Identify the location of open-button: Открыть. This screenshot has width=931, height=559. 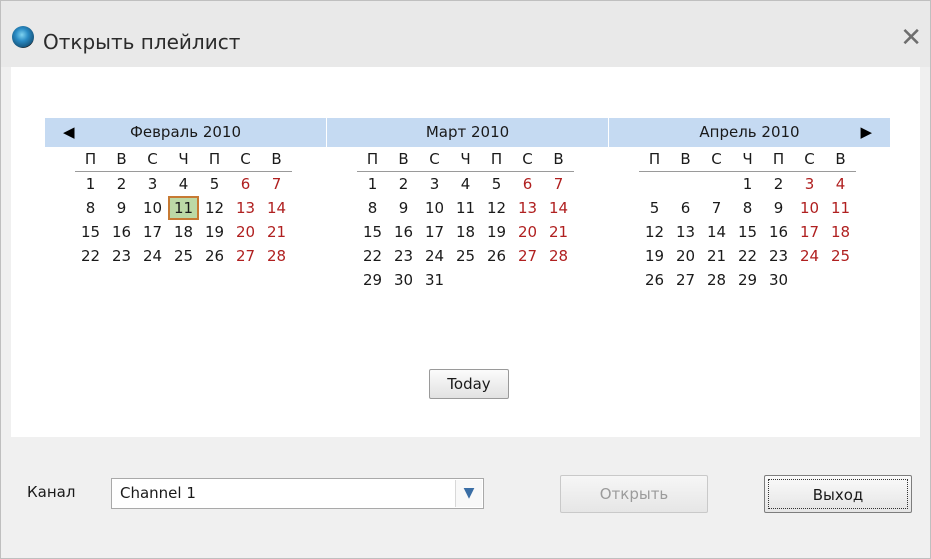
(634, 494).